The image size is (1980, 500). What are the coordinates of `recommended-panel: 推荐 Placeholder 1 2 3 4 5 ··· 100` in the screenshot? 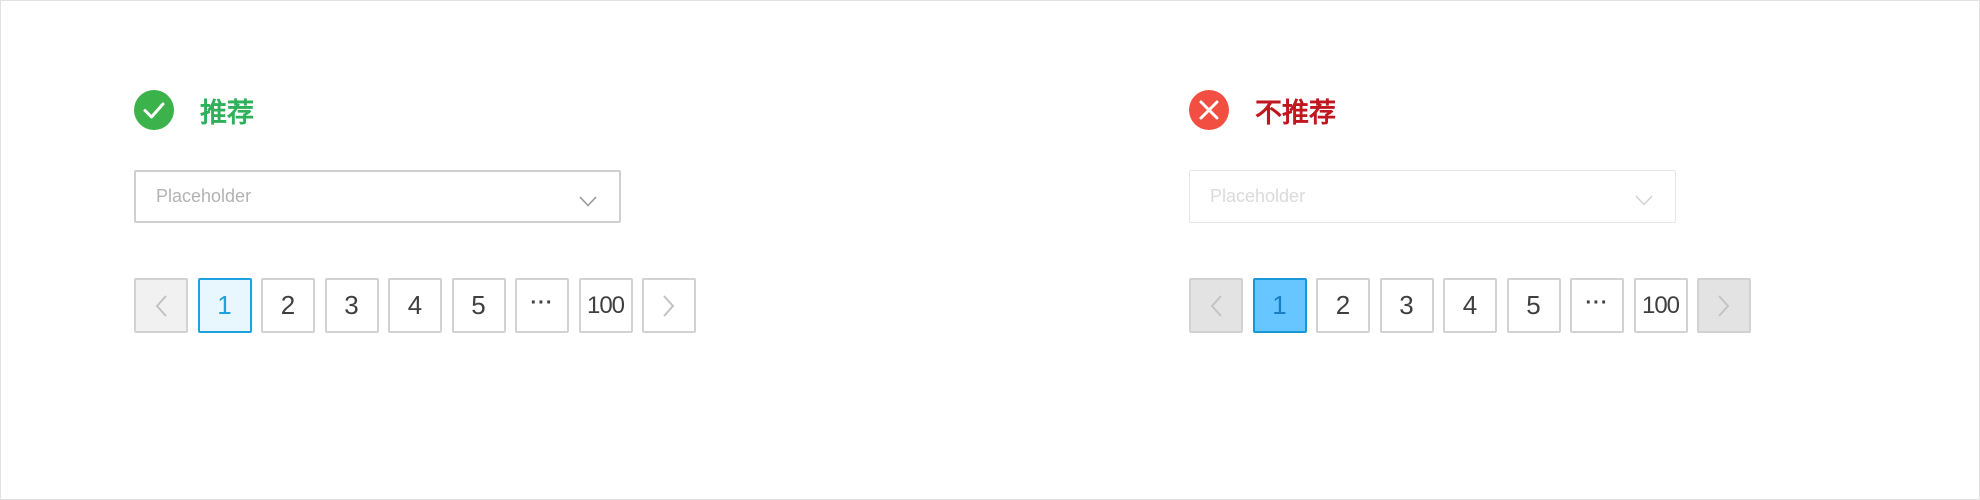 It's located at (415, 211).